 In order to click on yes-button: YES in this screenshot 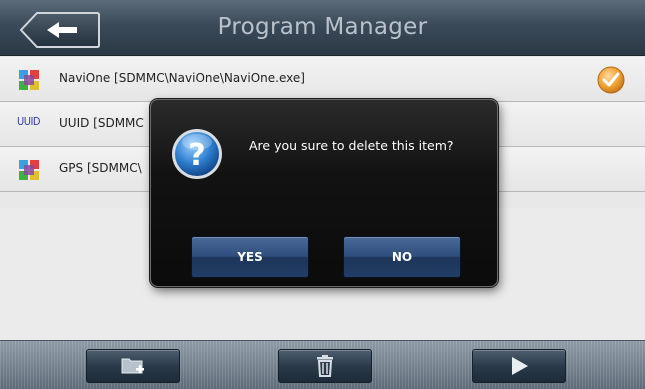, I will do `click(250, 257)`.